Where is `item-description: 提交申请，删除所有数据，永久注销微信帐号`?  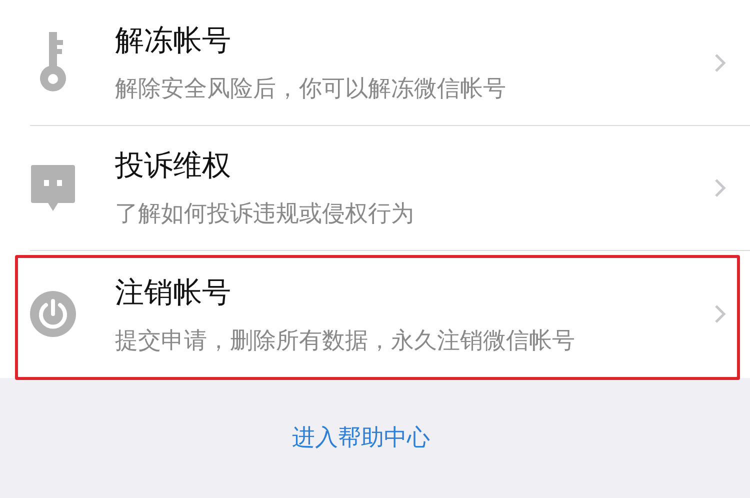
item-description: 提交申请，删除所有数据，永久注销微信帐号 is located at coordinates (345, 341).